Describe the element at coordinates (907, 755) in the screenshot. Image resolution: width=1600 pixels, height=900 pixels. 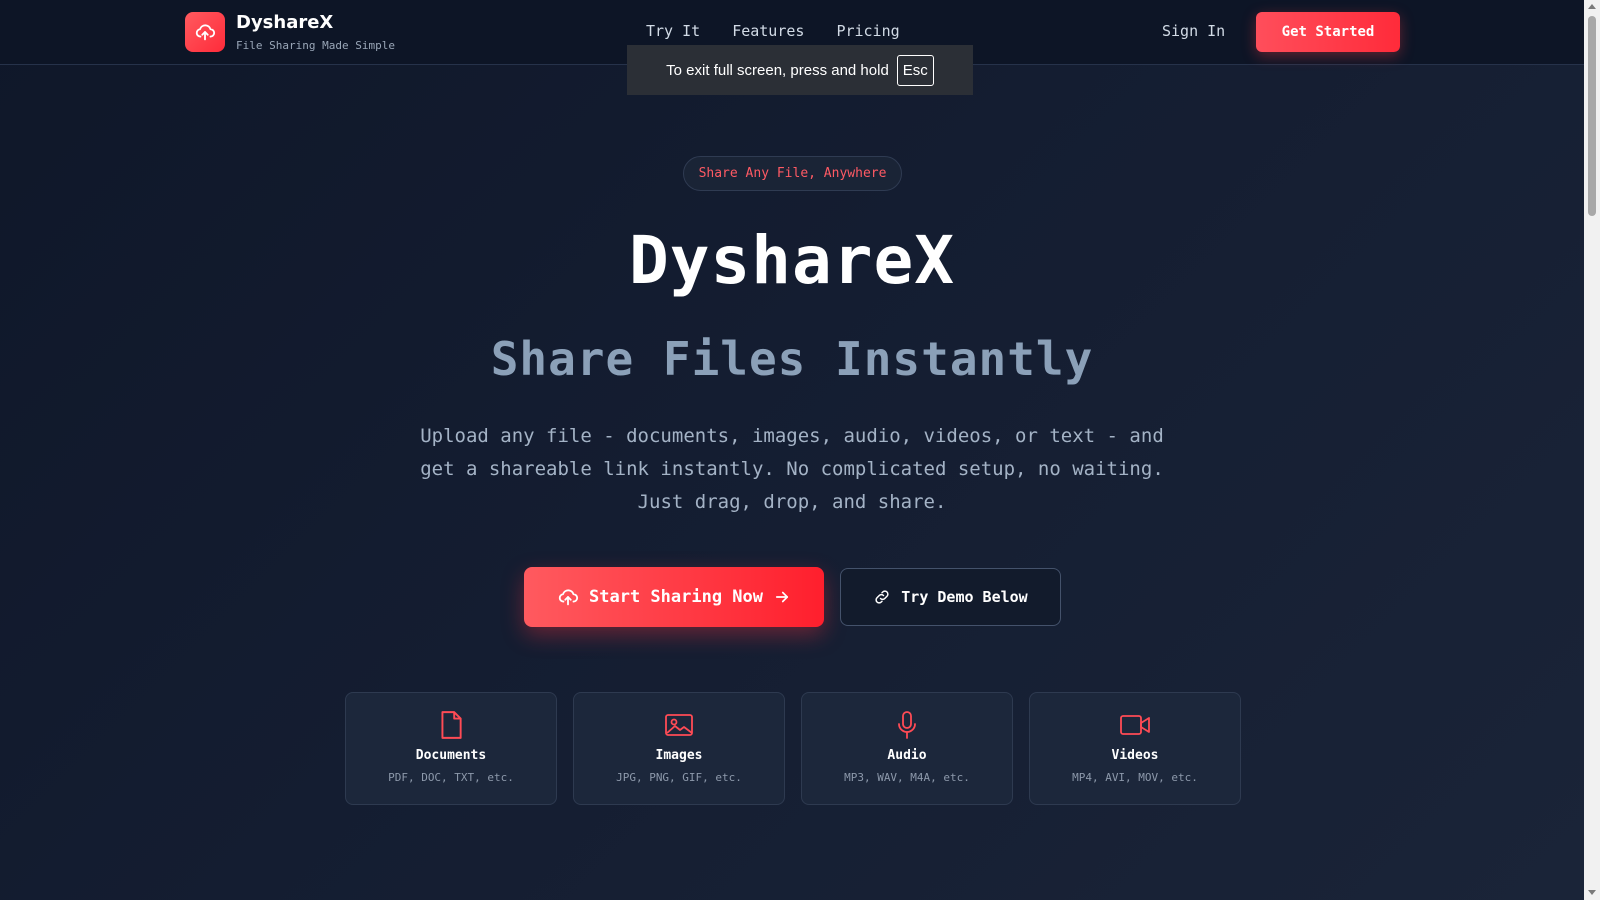
I see `card-title: Audio` at that location.